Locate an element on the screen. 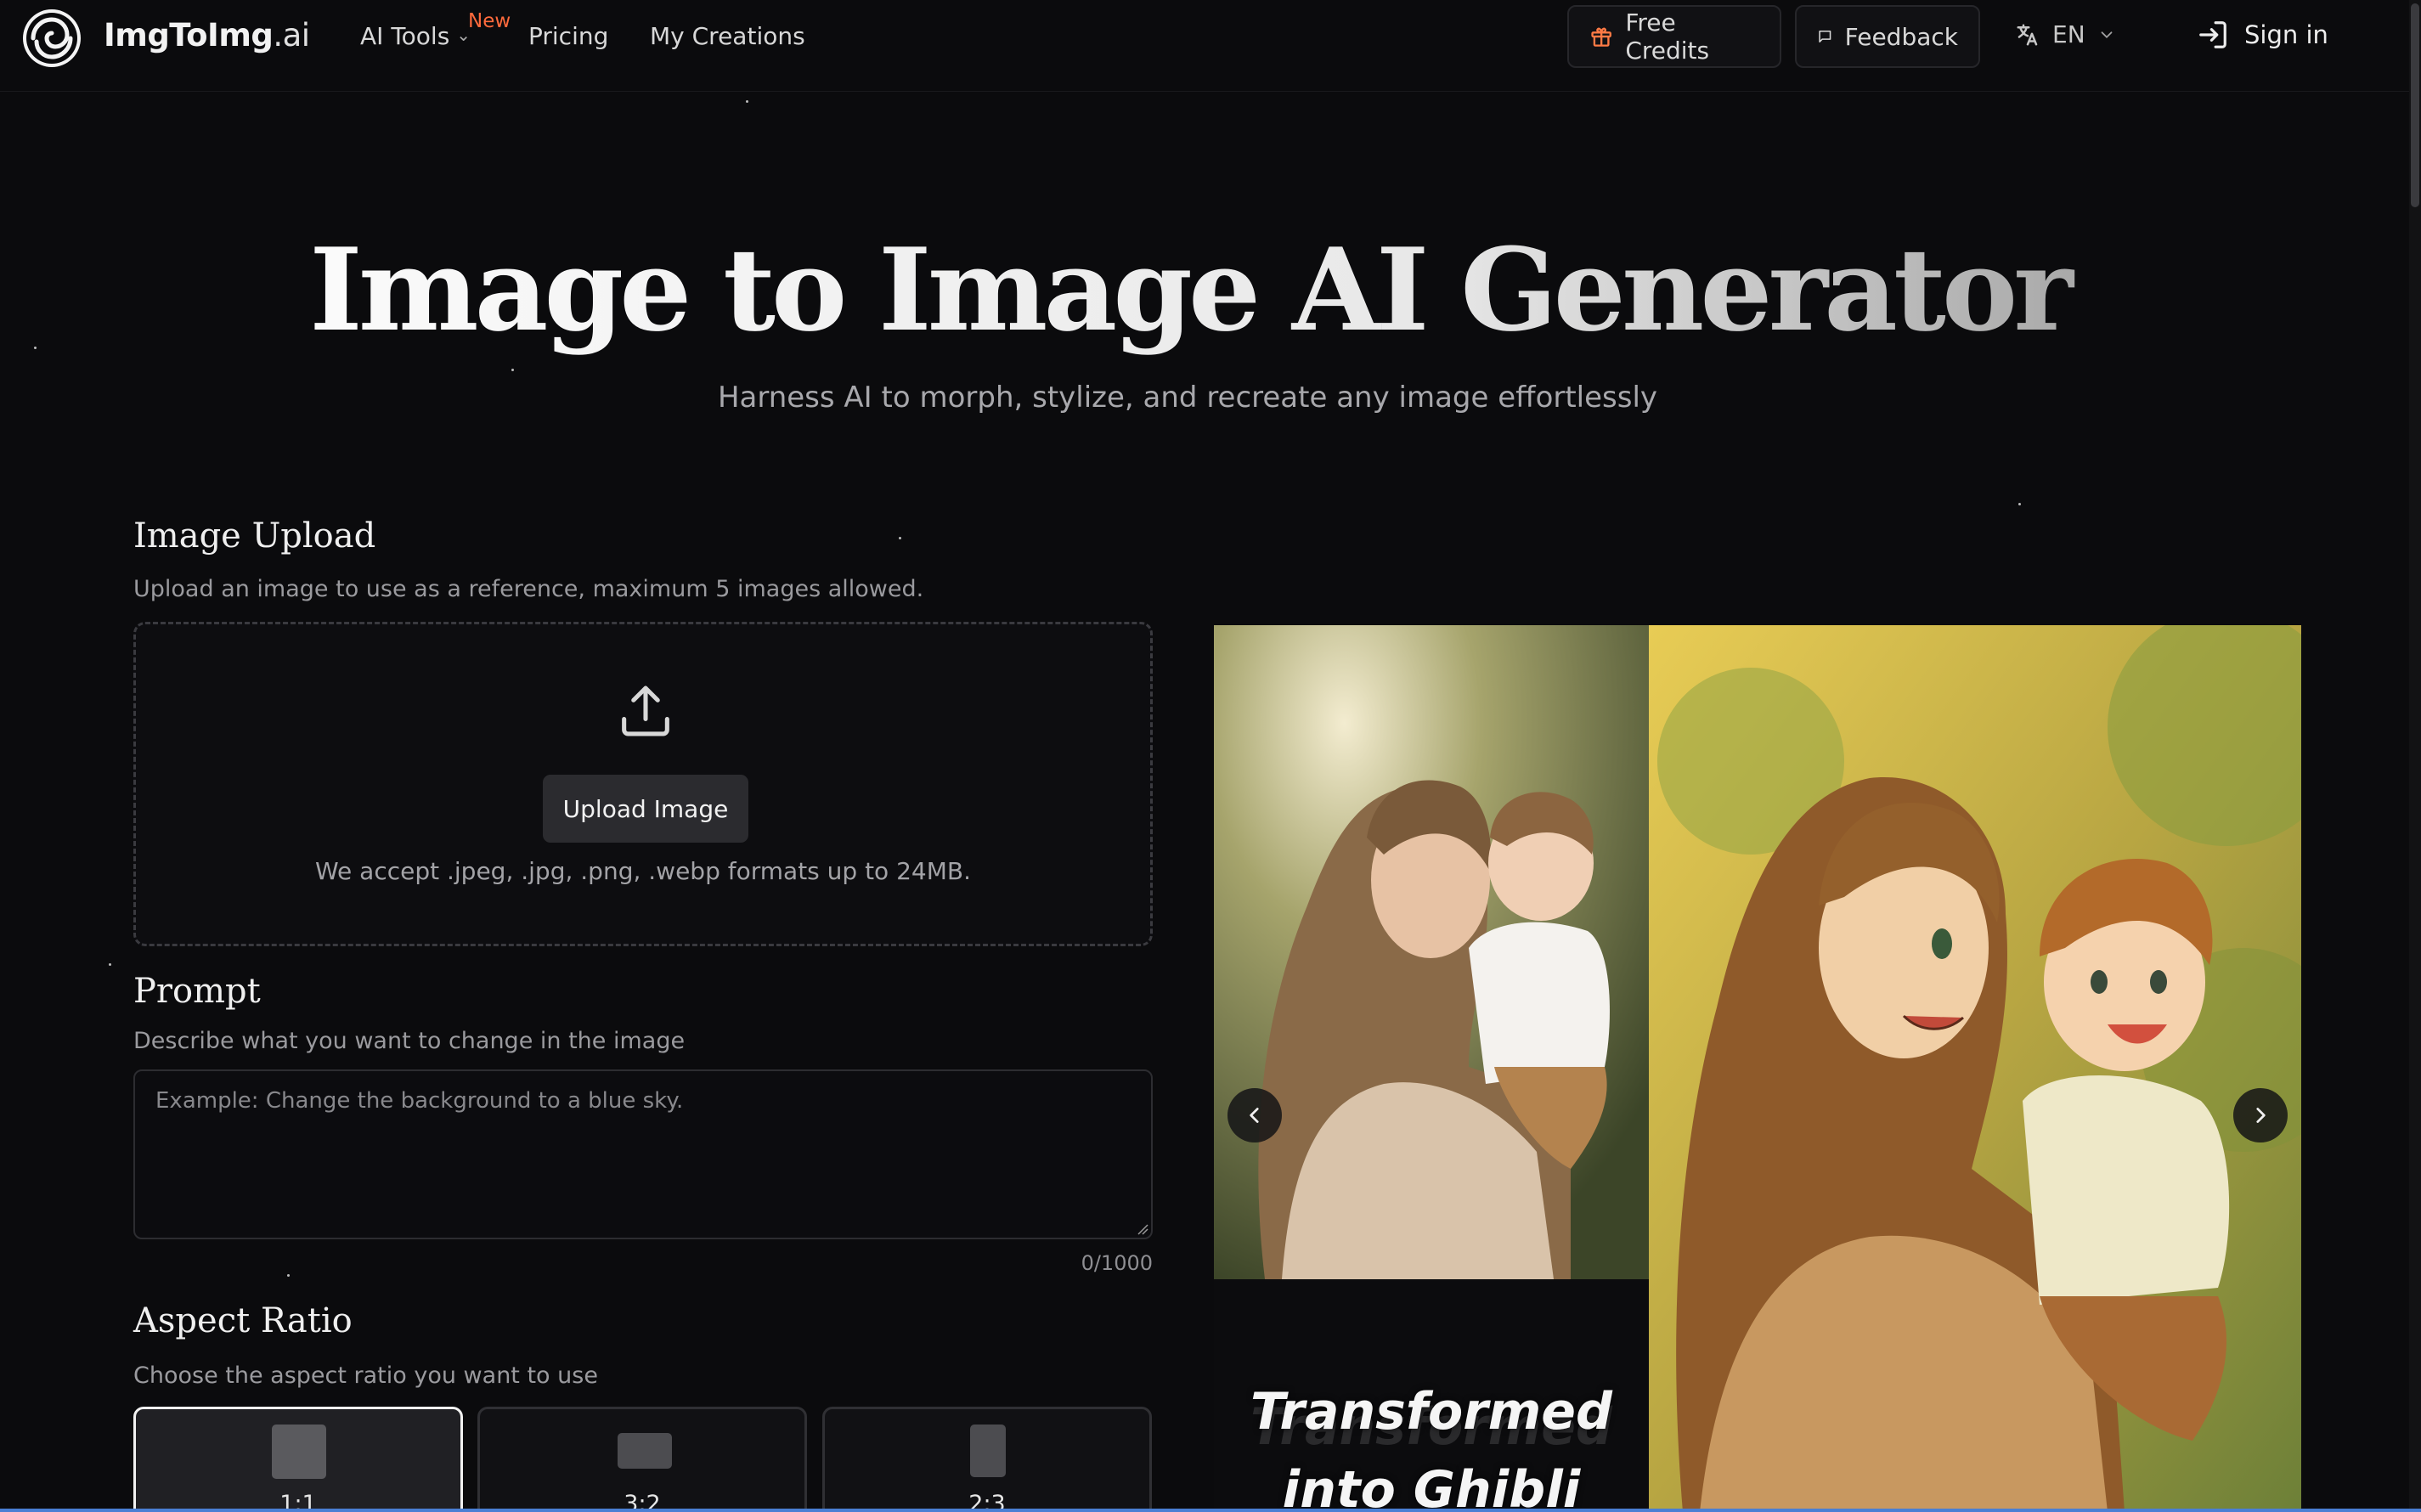 Image resolution: width=2421 pixels, height=1512 pixels. spiral-logo-icon is located at coordinates (51, 38).